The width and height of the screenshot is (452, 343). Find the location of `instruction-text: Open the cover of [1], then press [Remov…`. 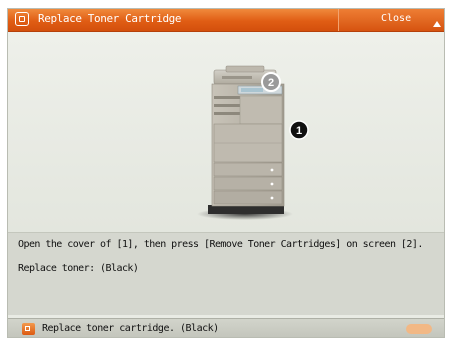

instruction-text: Open the cover of [1], then press [Remov… is located at coordinates (220, 244).